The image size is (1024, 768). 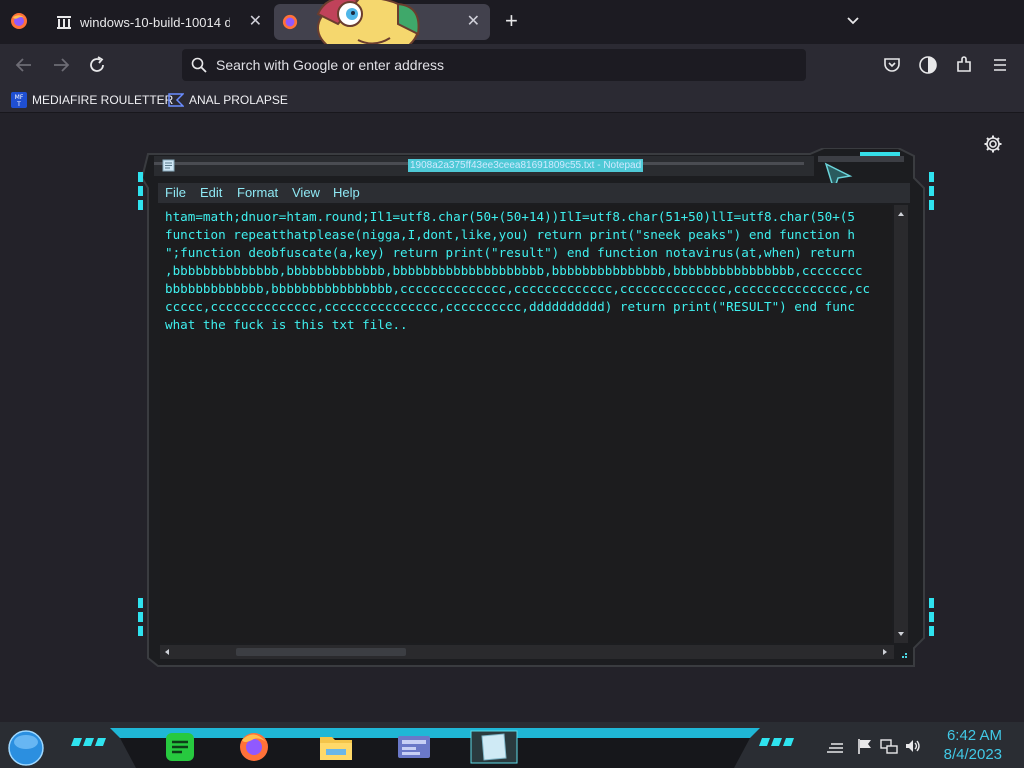 I want to click on svg-text: MF, so click(x=19, y=97).